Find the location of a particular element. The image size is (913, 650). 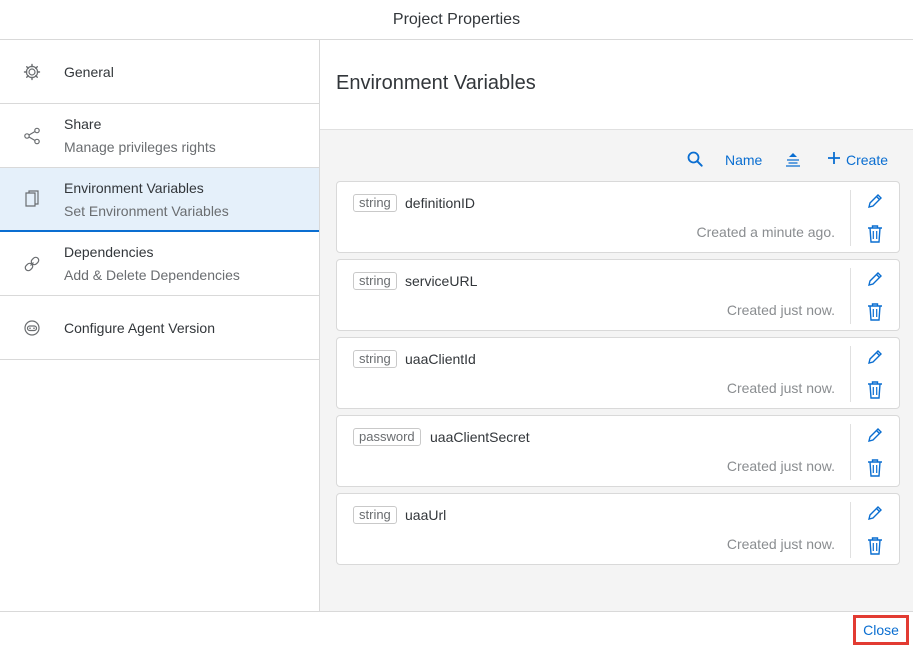

variable-name: uaaUrl is located at coordinates (426, 515).